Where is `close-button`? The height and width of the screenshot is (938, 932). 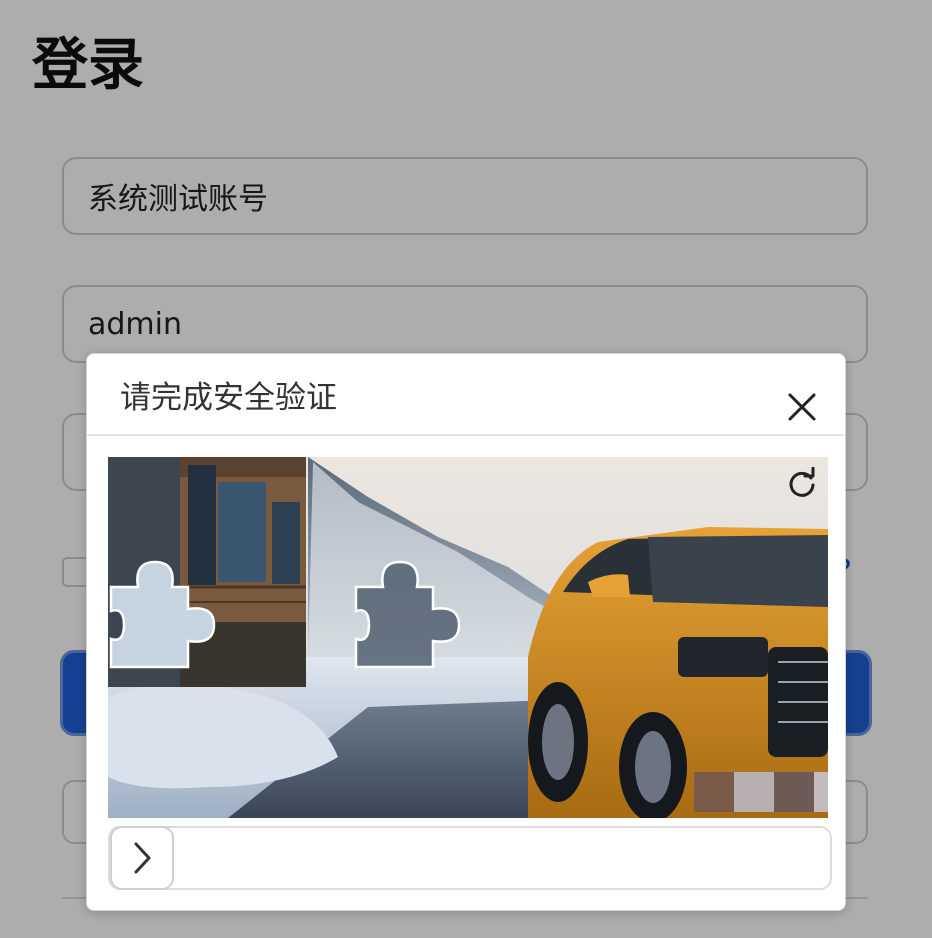 close-button is located at coordinates (802, 407).